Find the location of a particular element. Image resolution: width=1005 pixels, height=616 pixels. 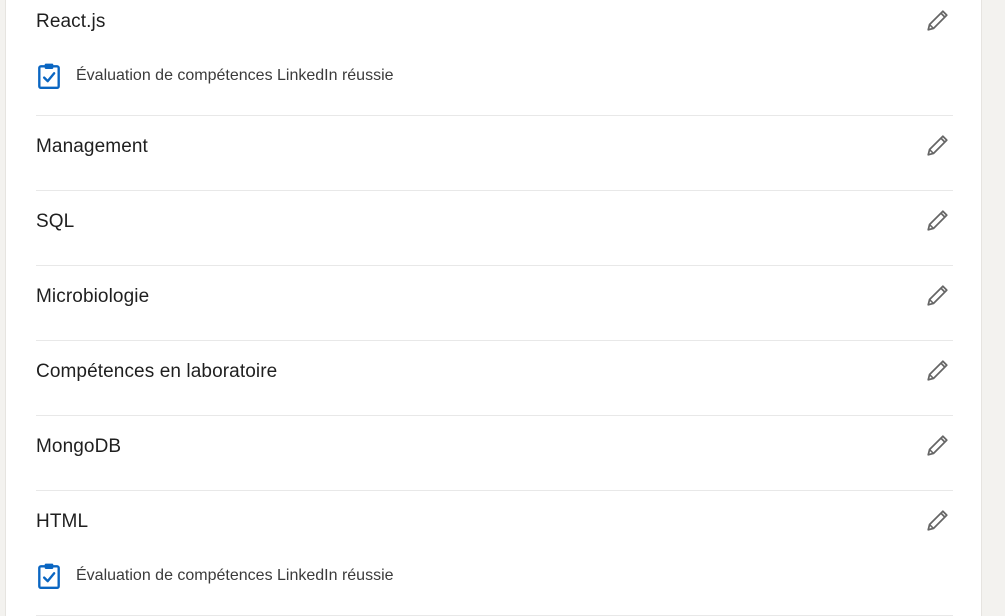

skill-row-competences-laboratoire: Compétences en laboratoire is located at coordinates (494, 378).